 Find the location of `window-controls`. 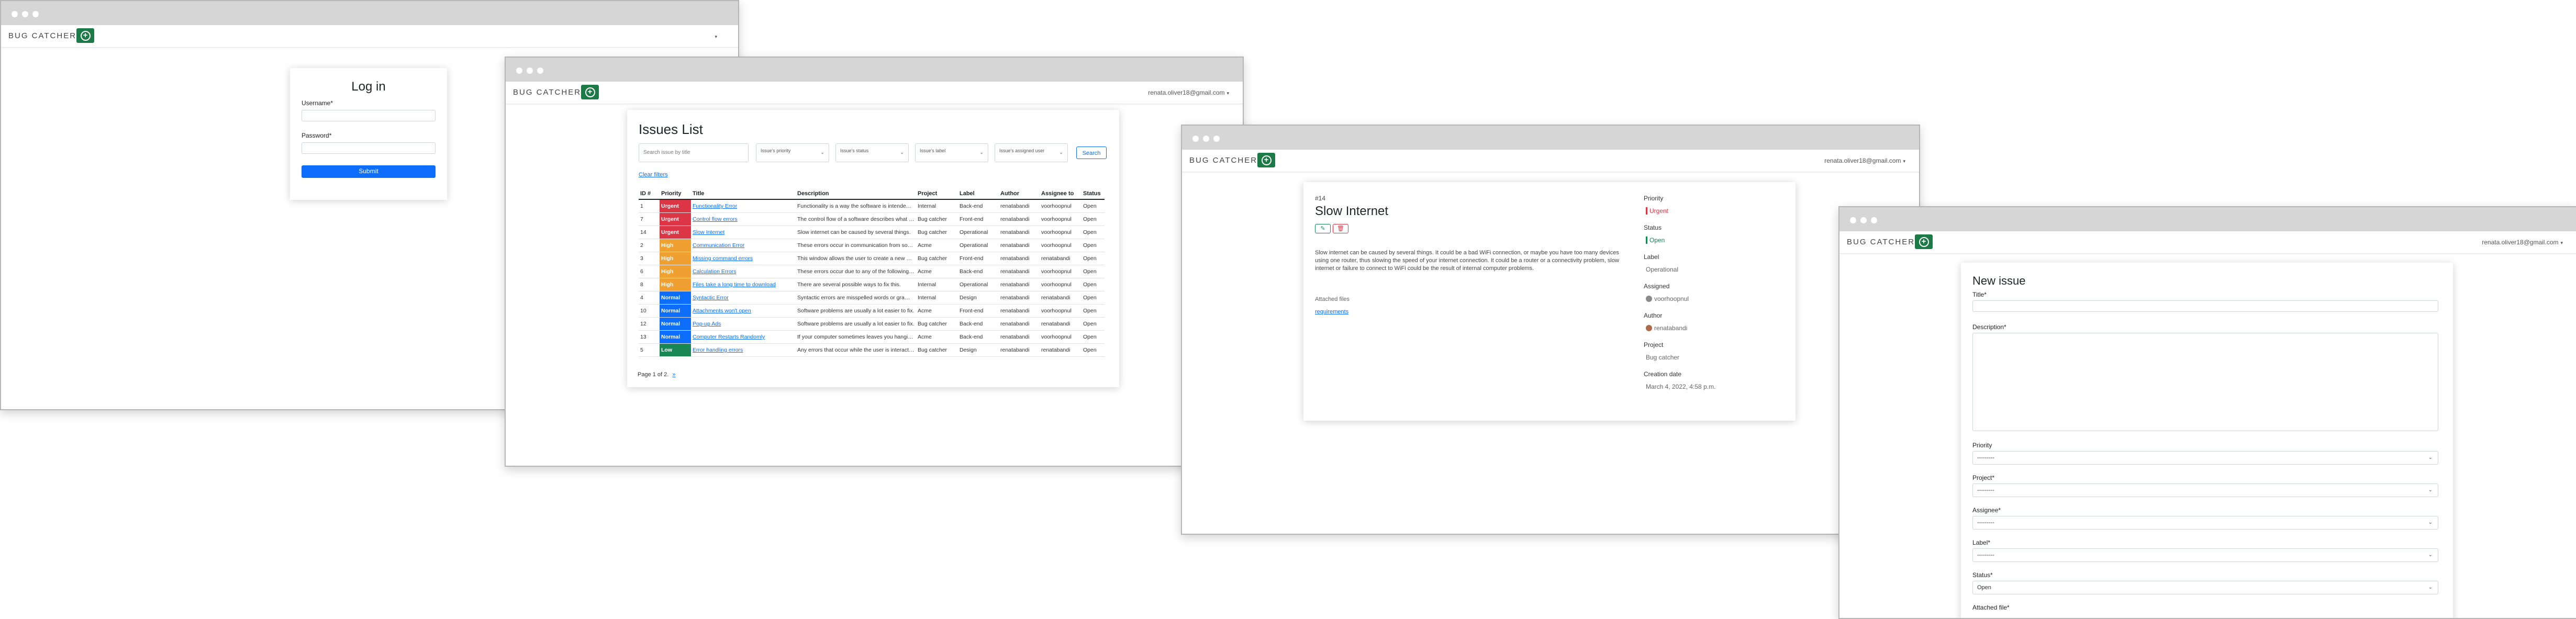

window-controls is located at coordinates (529, 70).